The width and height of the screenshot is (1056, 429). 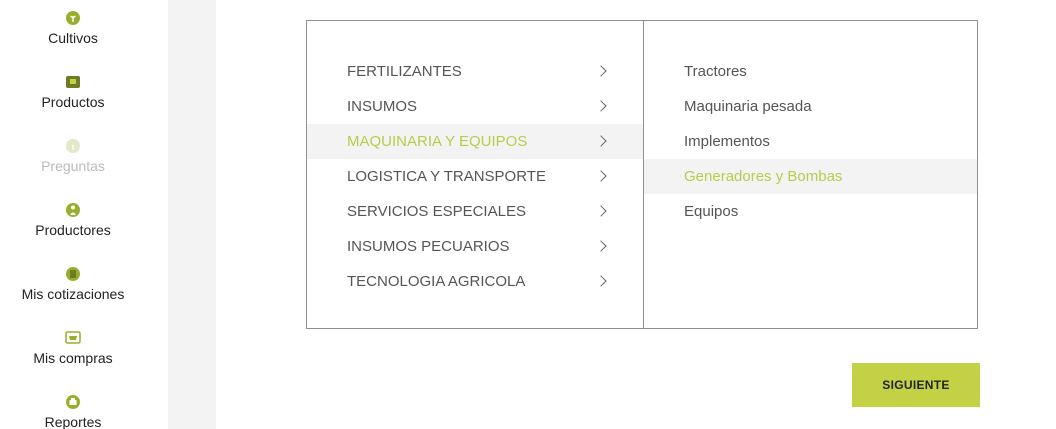 I want to click on category-item-logistica-y-transporte: LOGISTICA Y TRANSPORTE, so click(x=475, y=176).